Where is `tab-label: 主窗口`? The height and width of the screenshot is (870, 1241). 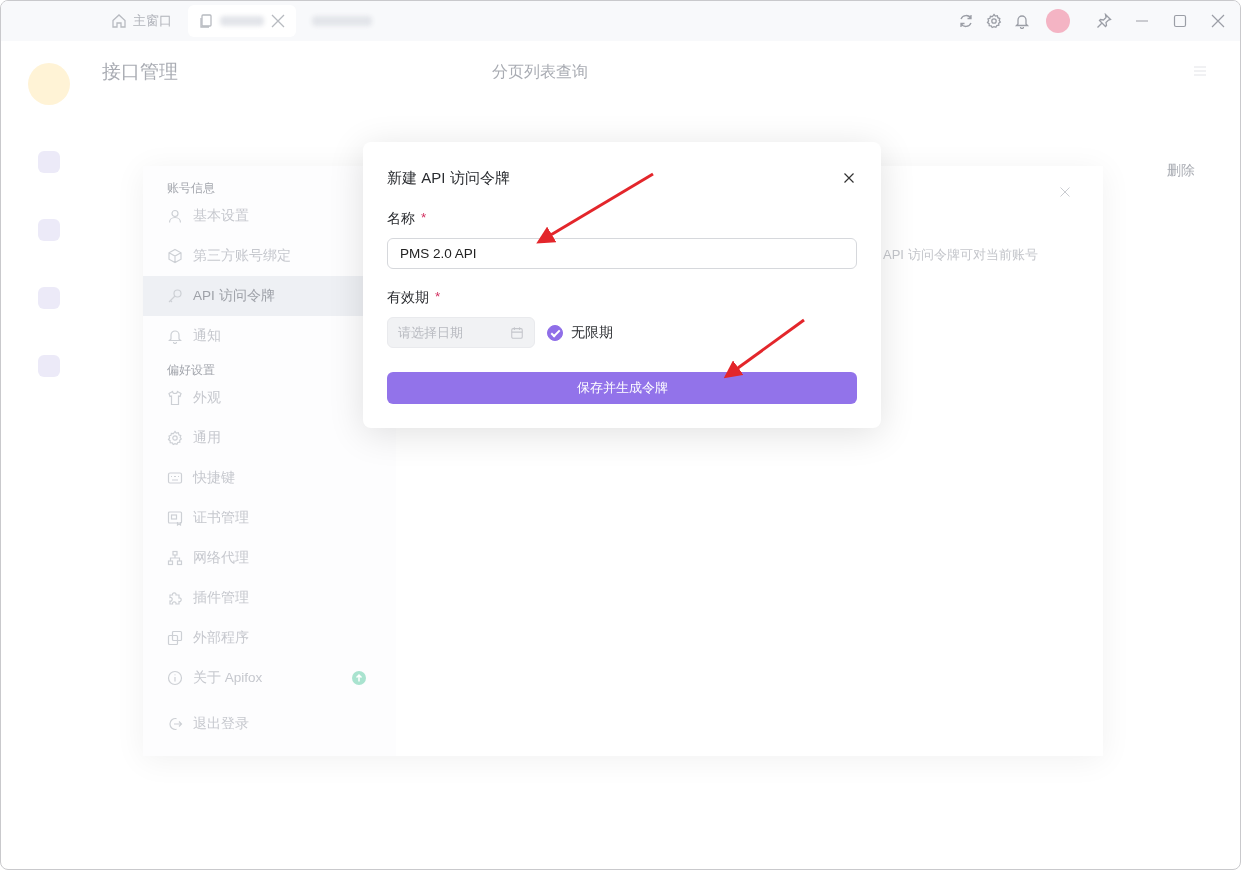 tab-label: 主窗口 is located at coordinates (152, 21).